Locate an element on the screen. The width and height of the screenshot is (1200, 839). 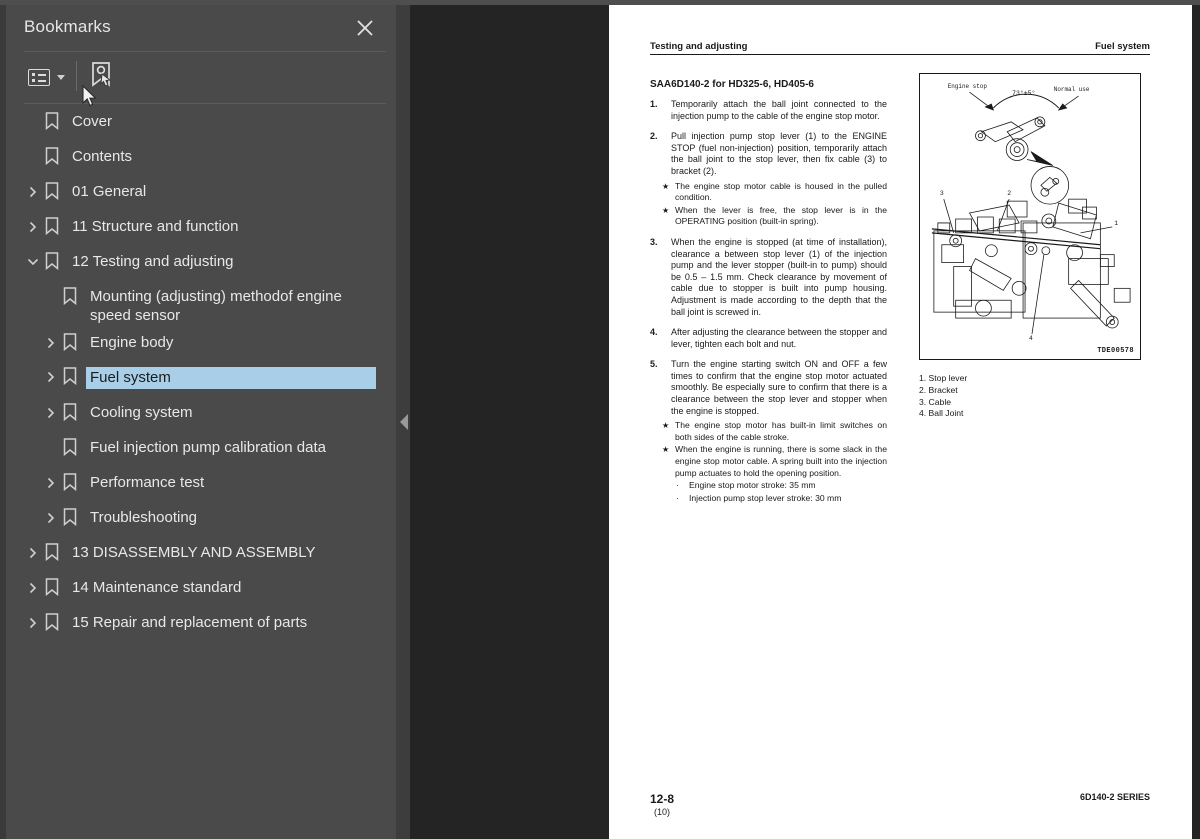
bookmark-item-label: Contents is located at coordinates (102, 156).